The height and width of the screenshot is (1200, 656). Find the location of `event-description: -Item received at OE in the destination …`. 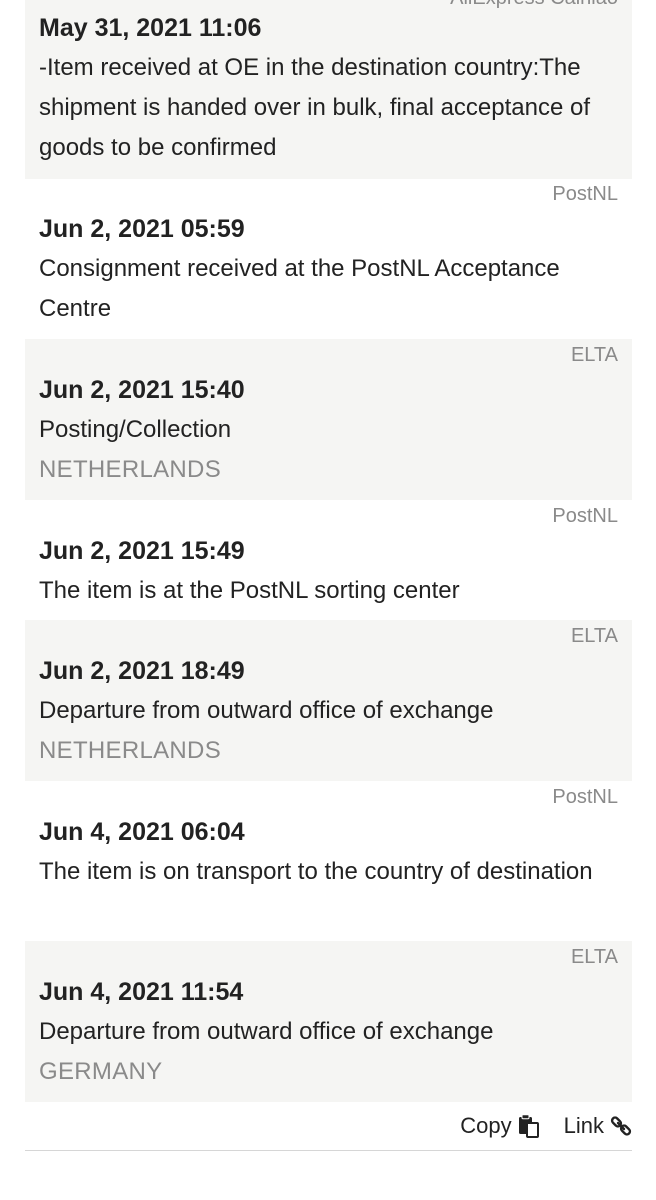

event-description: -Item received at OE in the destination … is located at coordinates (315, 107).